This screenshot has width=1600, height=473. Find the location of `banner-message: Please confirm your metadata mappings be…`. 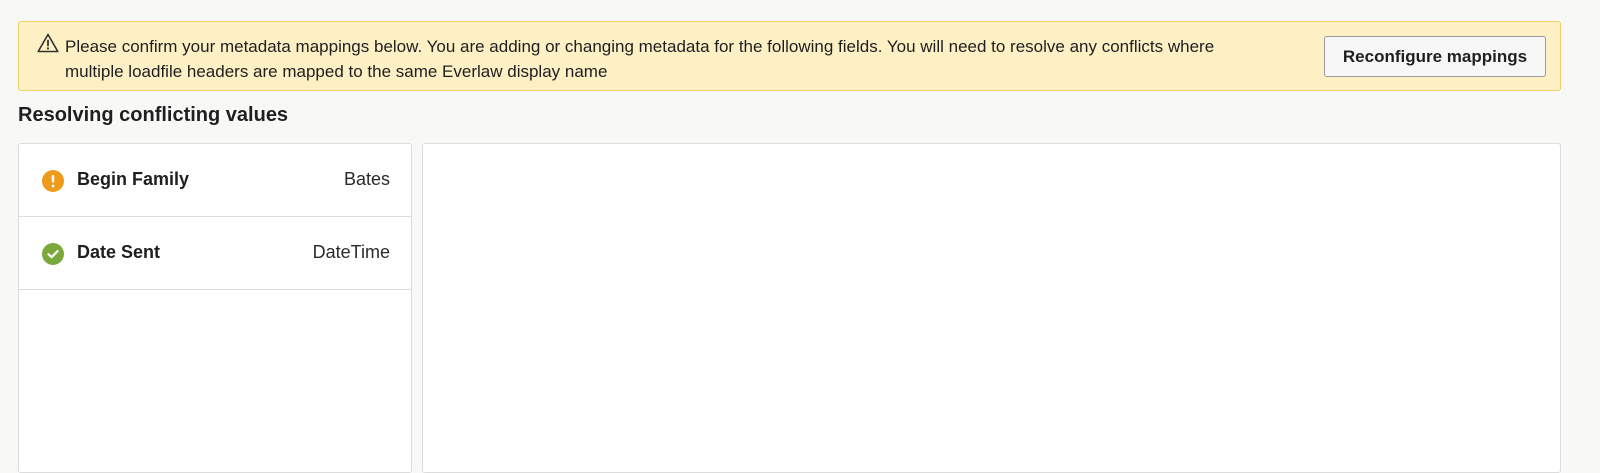

banner-message: Please confirm your metadata mappings be… is located at coordinates (640, 59).